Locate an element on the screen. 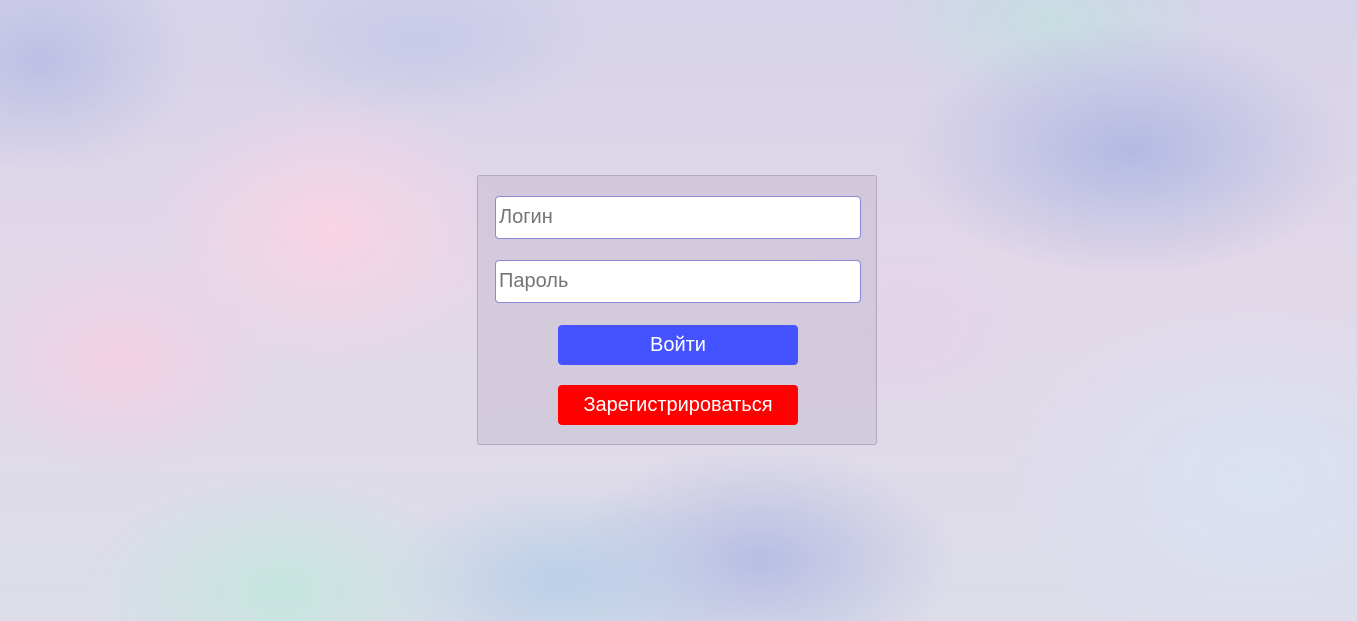  login-form: Войти Зарегистрироваться is located at coordinates (677, 310).